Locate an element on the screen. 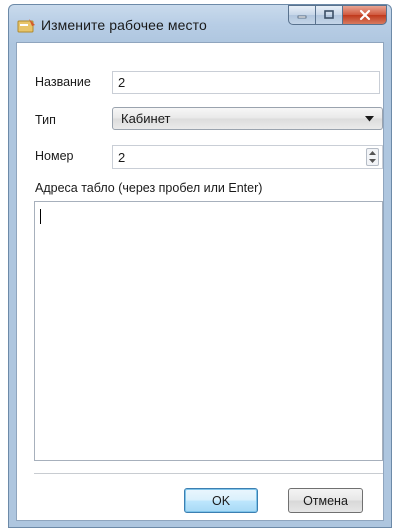 The image size is (397, 531). arrow-down-icon is located at coordinates (372, 161).